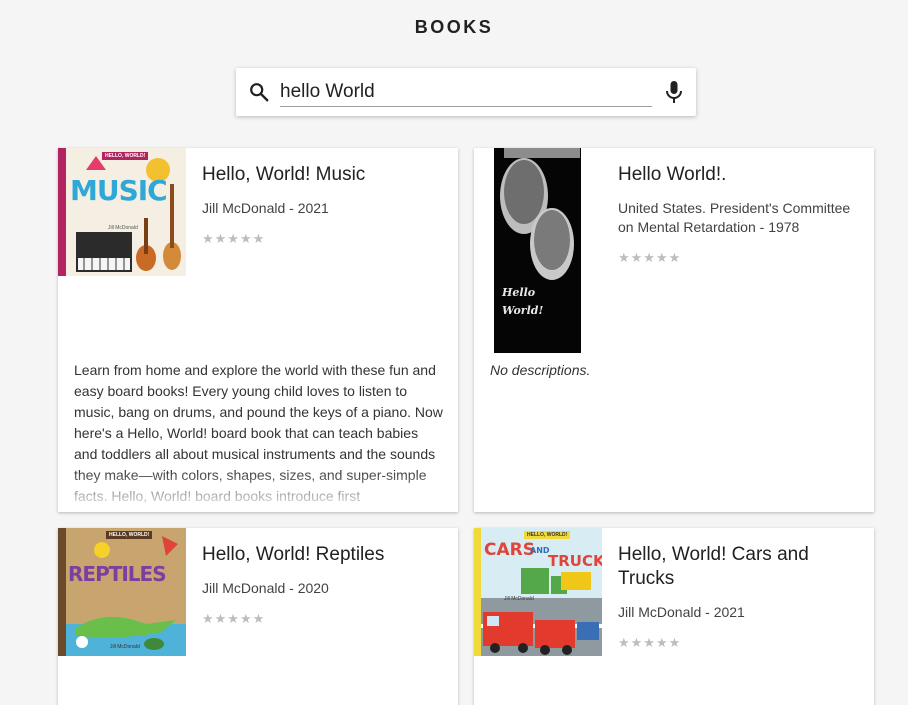 This screenshot has width=908, height=705. Describe the element at coordinates (575, 561) in the screenshot. I see `cover-title-line-3: TRUCKS` at that location.